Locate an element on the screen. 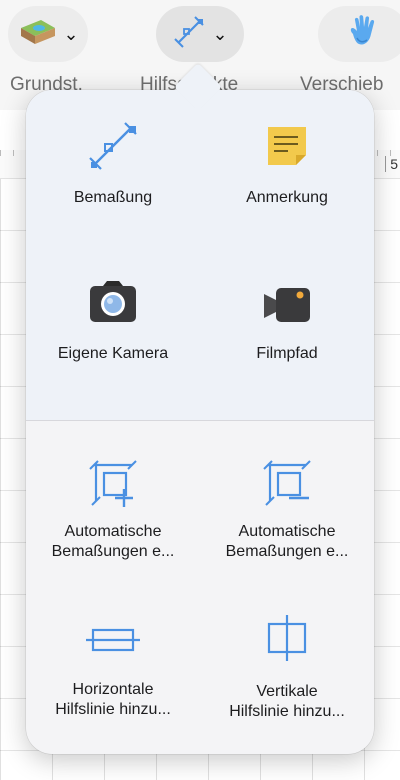 The width and height of the screenshot is (400, 780). menu-item-label: Bemaßung is located at coordinates (113, 197).